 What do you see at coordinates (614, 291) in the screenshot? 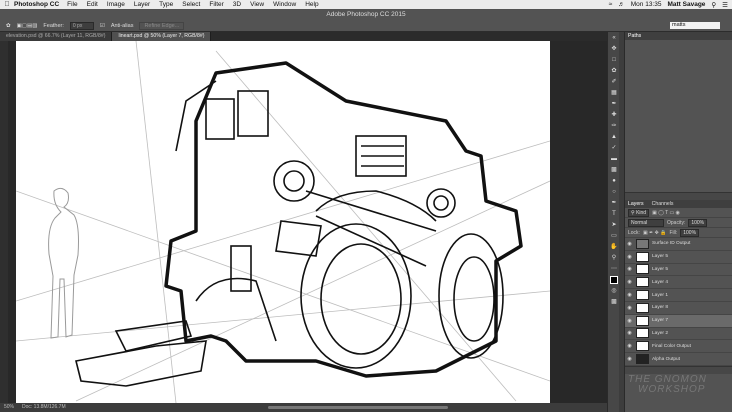
I see `quick-mask-icon: ◎` at bounding box center [614, 291].